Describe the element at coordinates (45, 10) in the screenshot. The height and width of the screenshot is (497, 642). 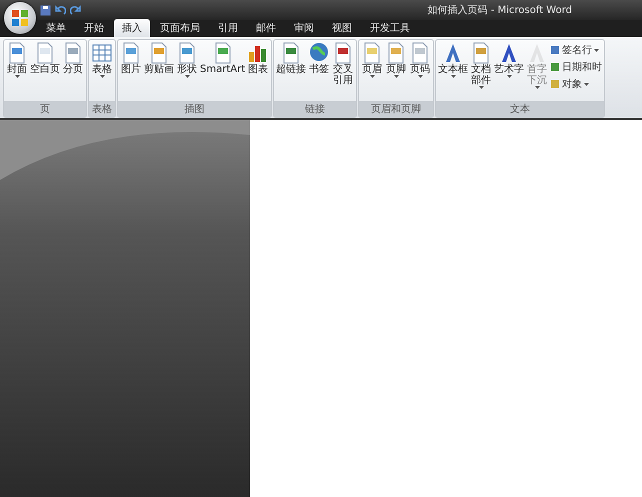
I see `save-icon` at that location.